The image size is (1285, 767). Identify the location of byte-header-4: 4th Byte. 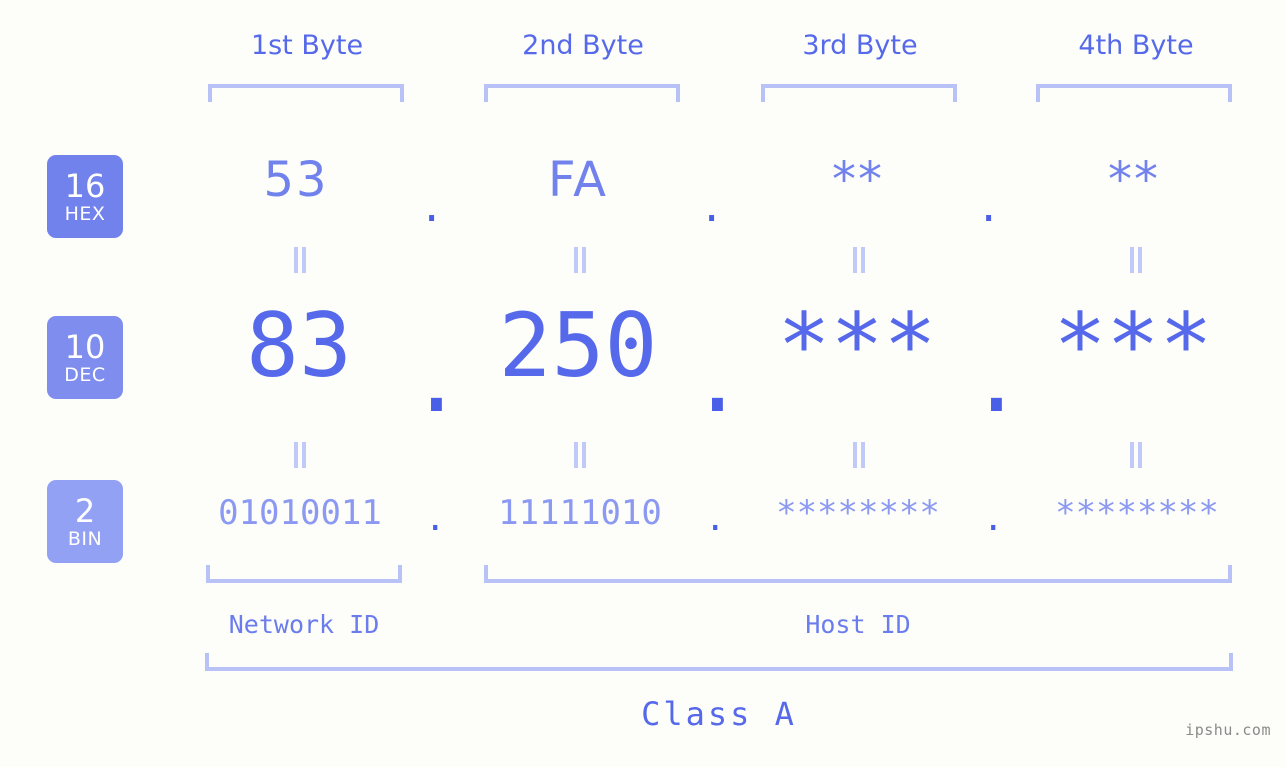
(1136, 45).